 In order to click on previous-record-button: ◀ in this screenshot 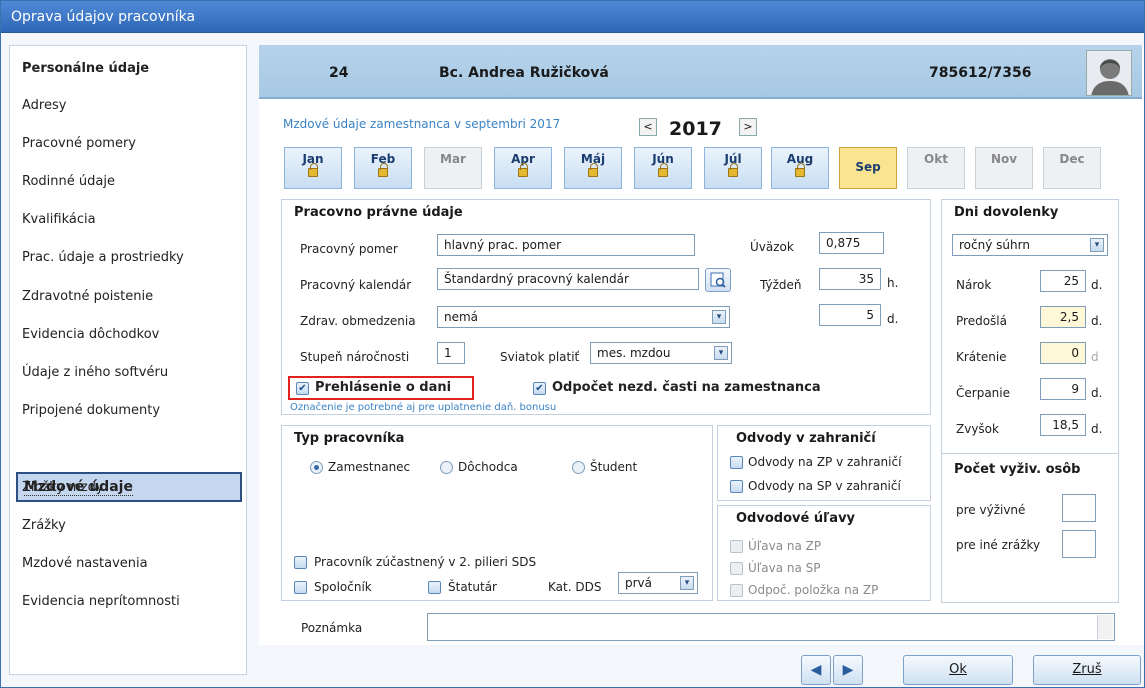, I will do `click(816, 670)`.